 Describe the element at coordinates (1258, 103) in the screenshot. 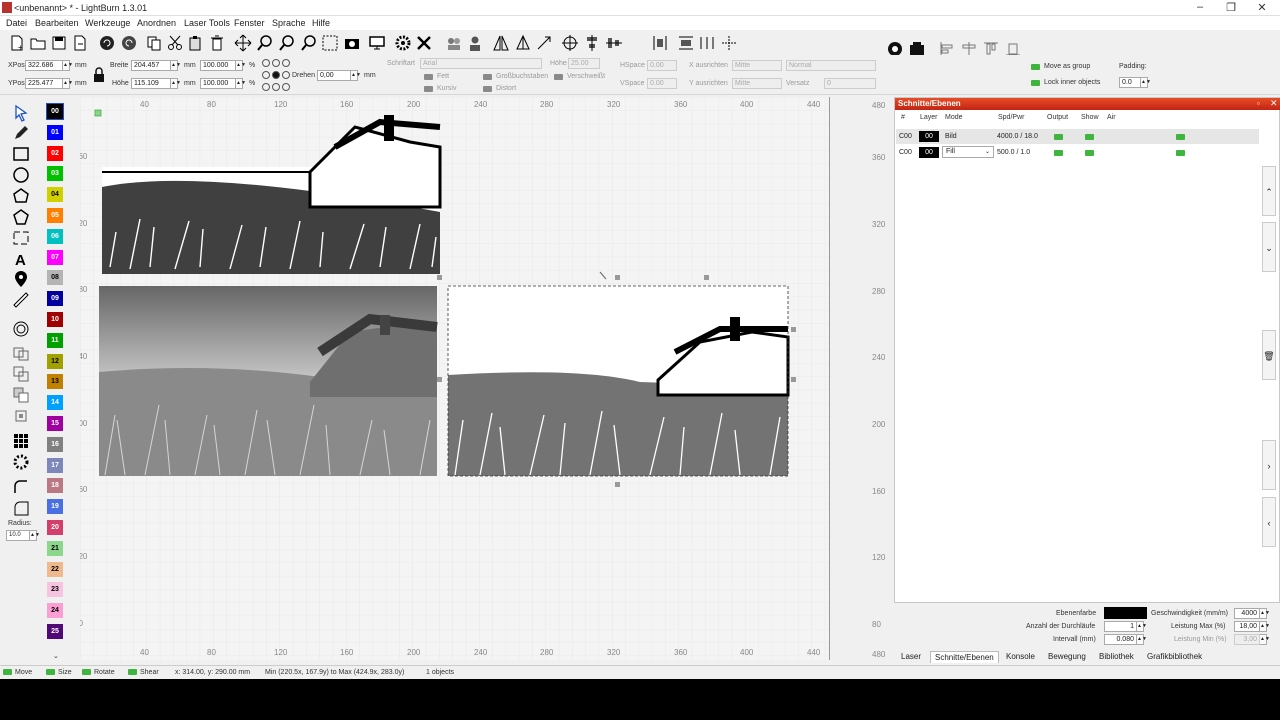

I see `panel-float-icon: ▫` at that location.